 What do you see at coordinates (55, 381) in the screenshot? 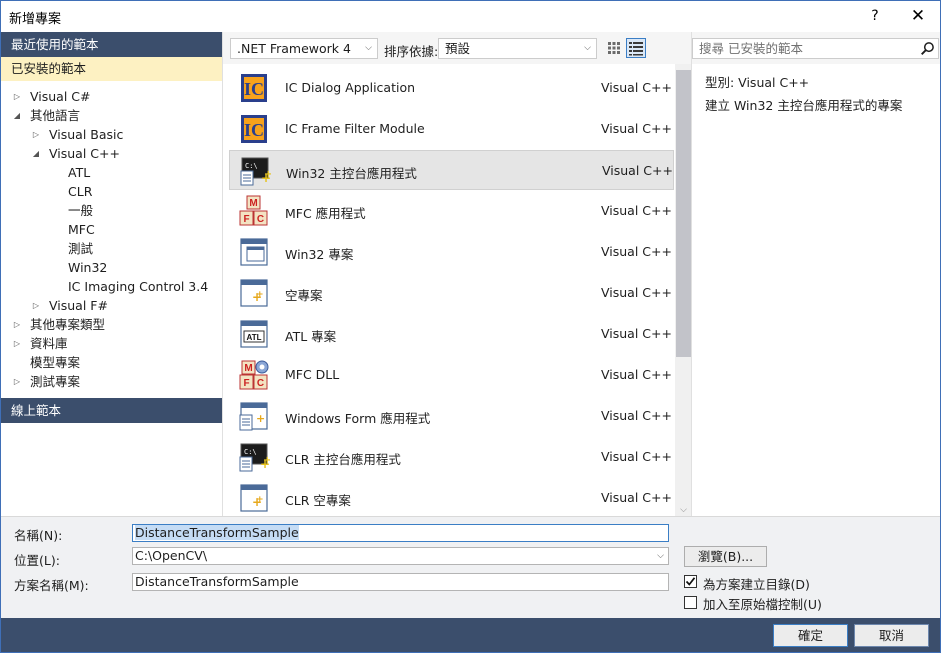
I see `tree-item-label: 測試專案` at bounding box center [55, 381].